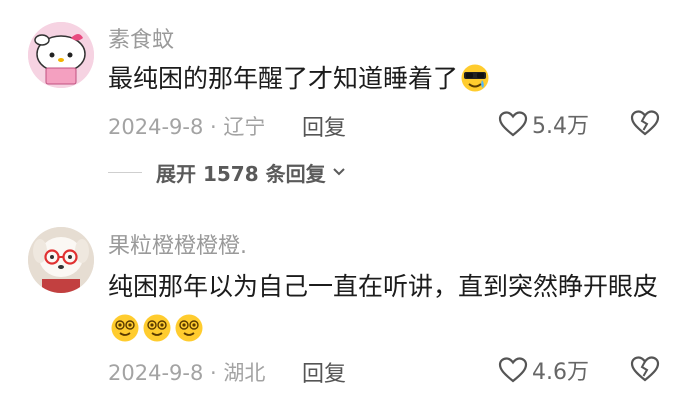  I want to click on comment-text: 最纯困的那年醒了才知道睡着了, so click(388, 82).